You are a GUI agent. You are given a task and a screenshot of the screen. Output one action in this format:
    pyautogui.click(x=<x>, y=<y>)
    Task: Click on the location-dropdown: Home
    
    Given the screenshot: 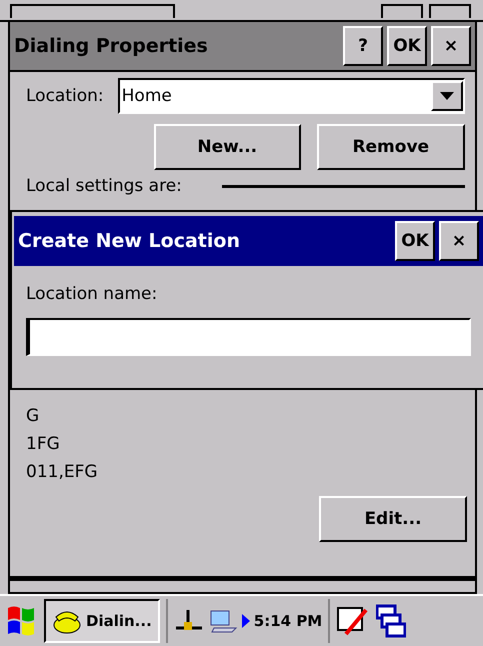 What is the action you would take?
    pyautogui.click(x=291, y=96)
    